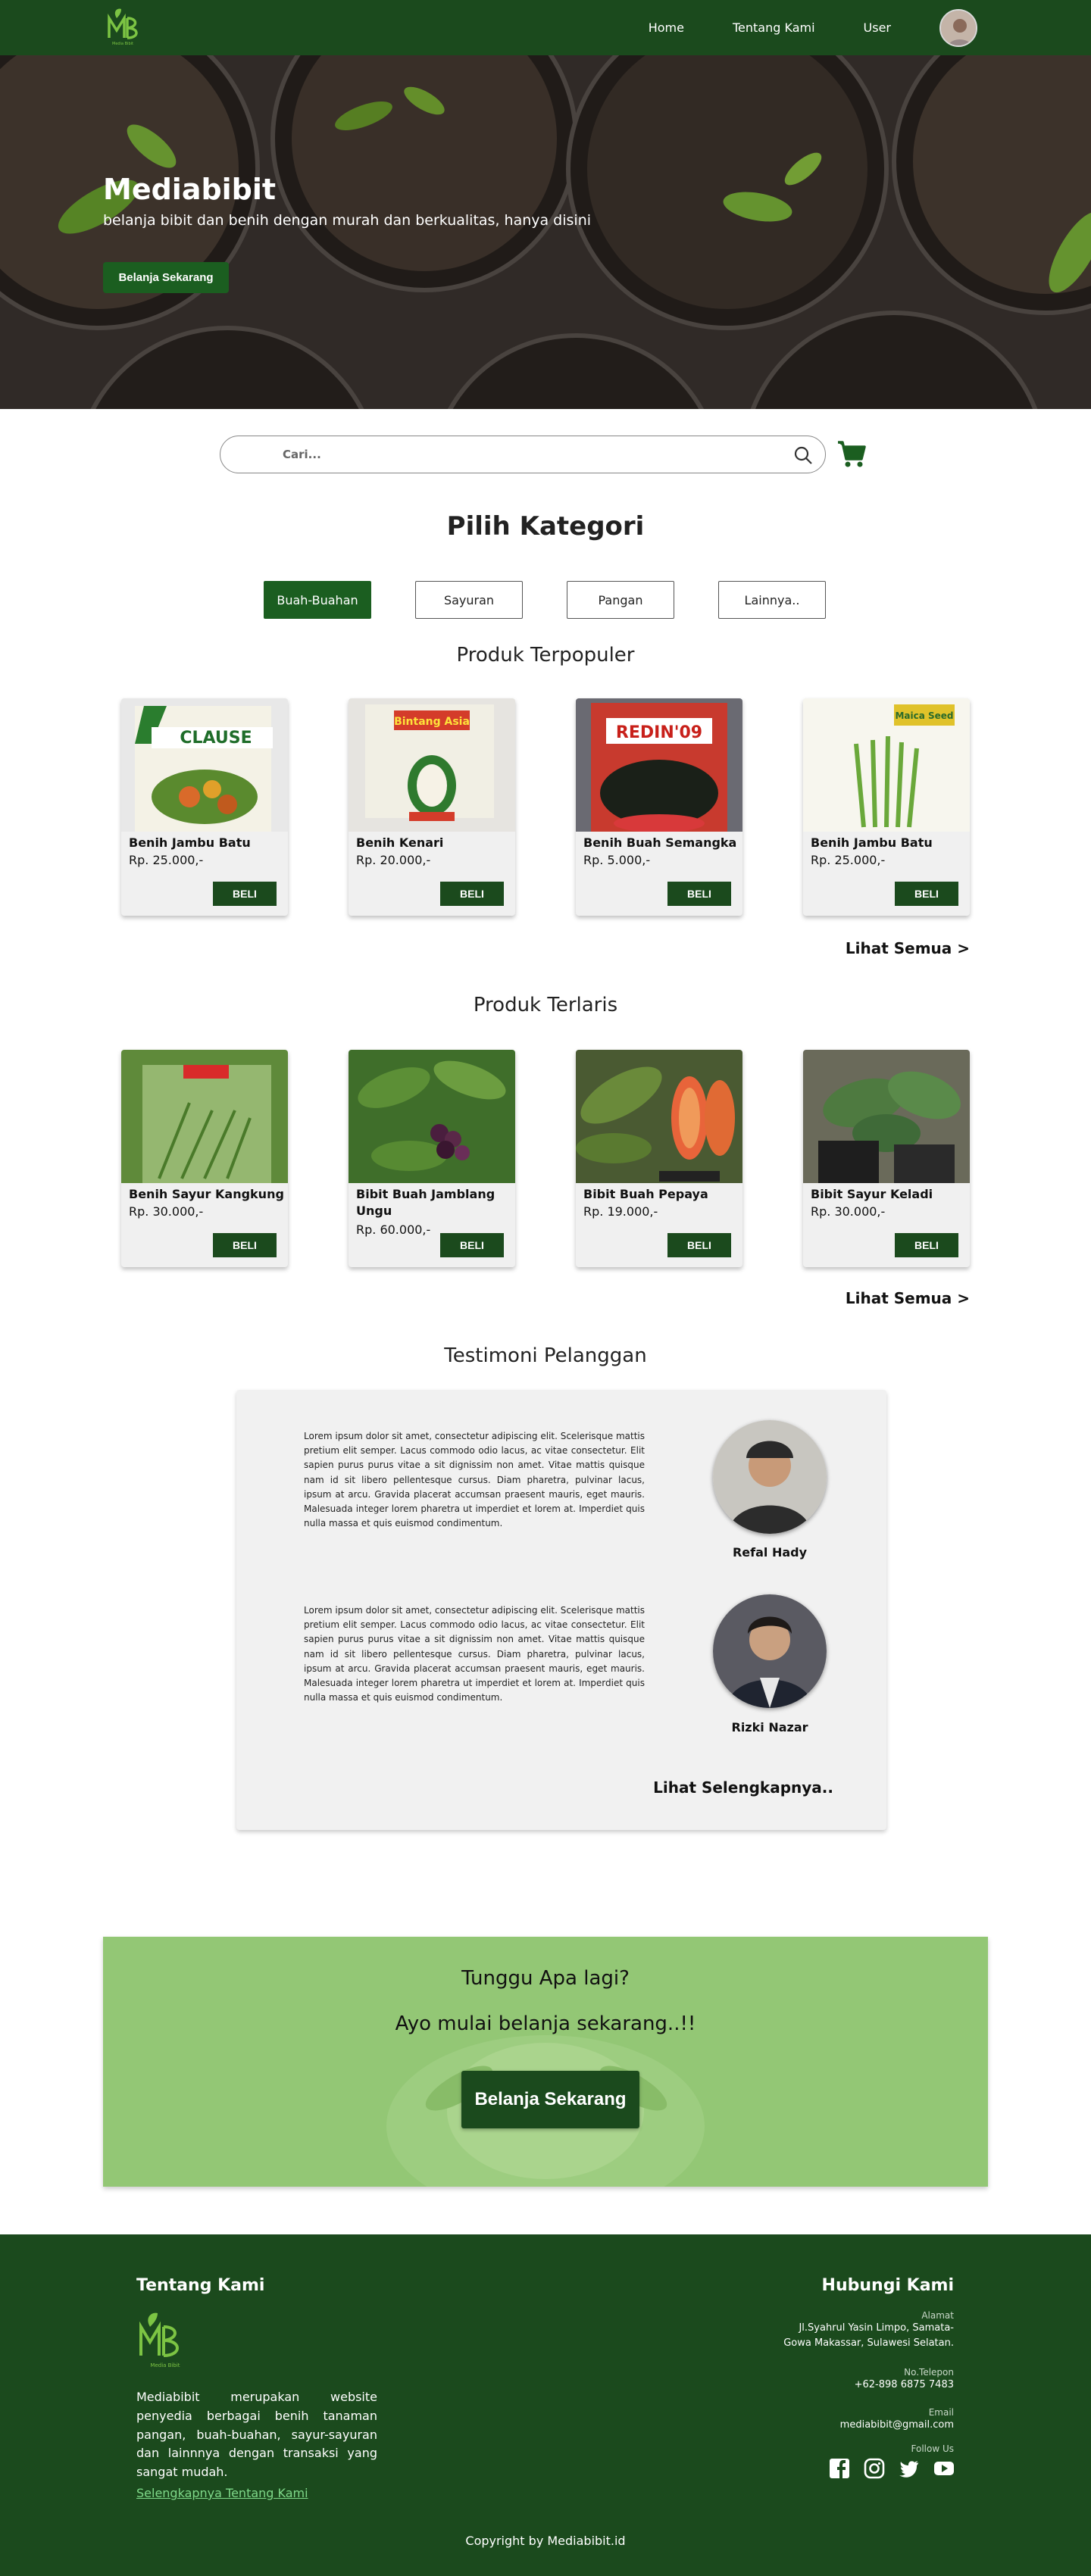 Image resolution: width=1091 pixels, height=2576 pixels. Describe the element at coordinates (545, 526) in the screenshot. I see `category-title: Pilih Kategori` at that location.